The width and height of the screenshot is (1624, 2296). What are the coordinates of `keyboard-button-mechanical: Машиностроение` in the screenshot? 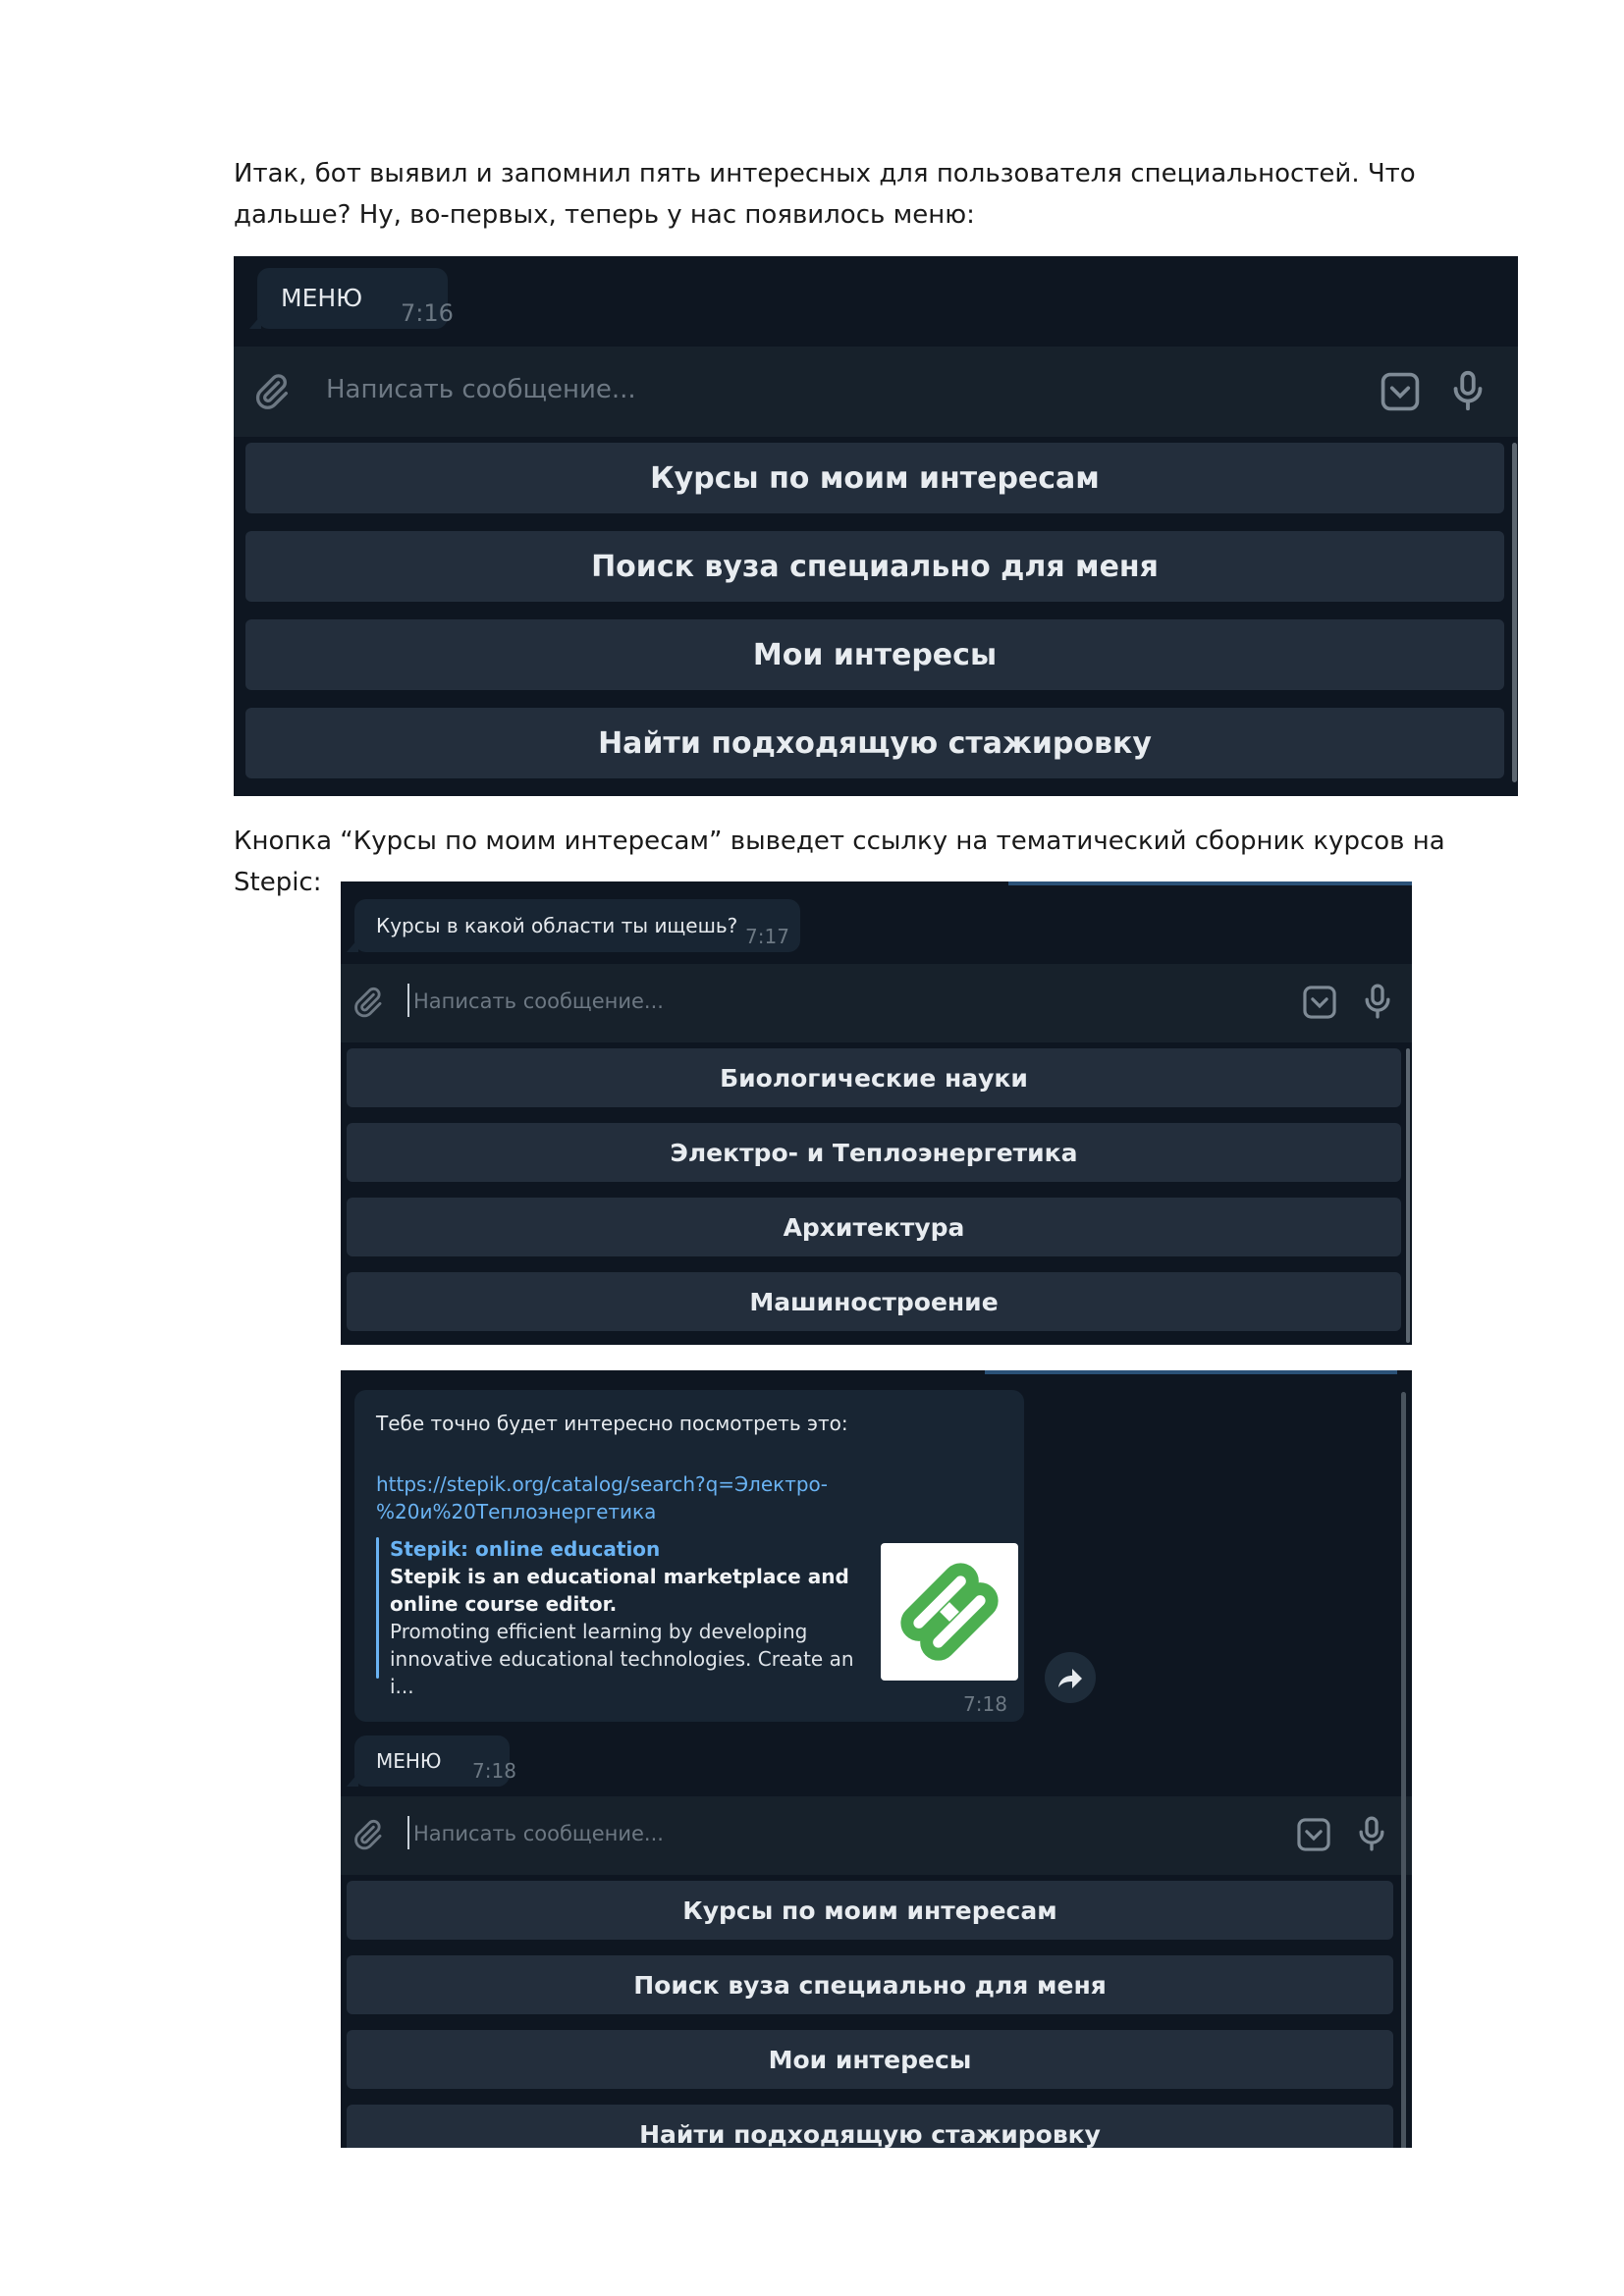 It's located at (874, 1302).